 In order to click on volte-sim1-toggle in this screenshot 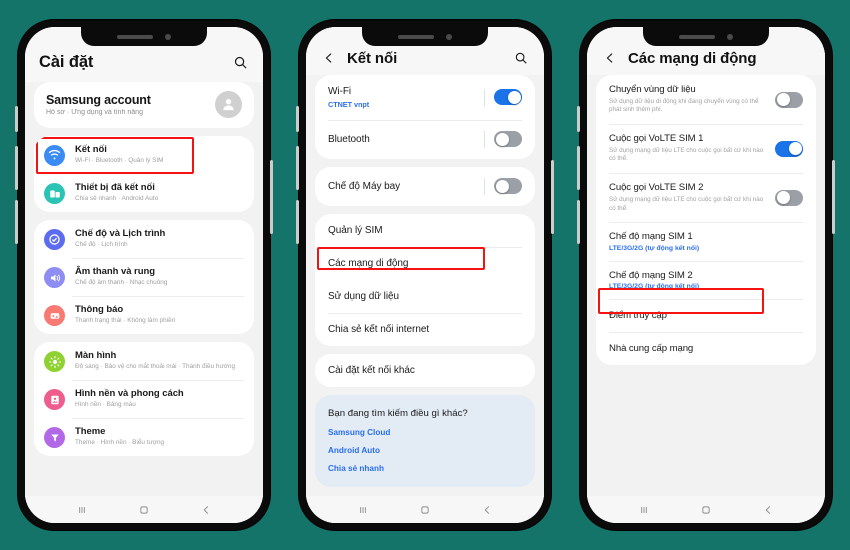, I will do `click(789, 148)`.